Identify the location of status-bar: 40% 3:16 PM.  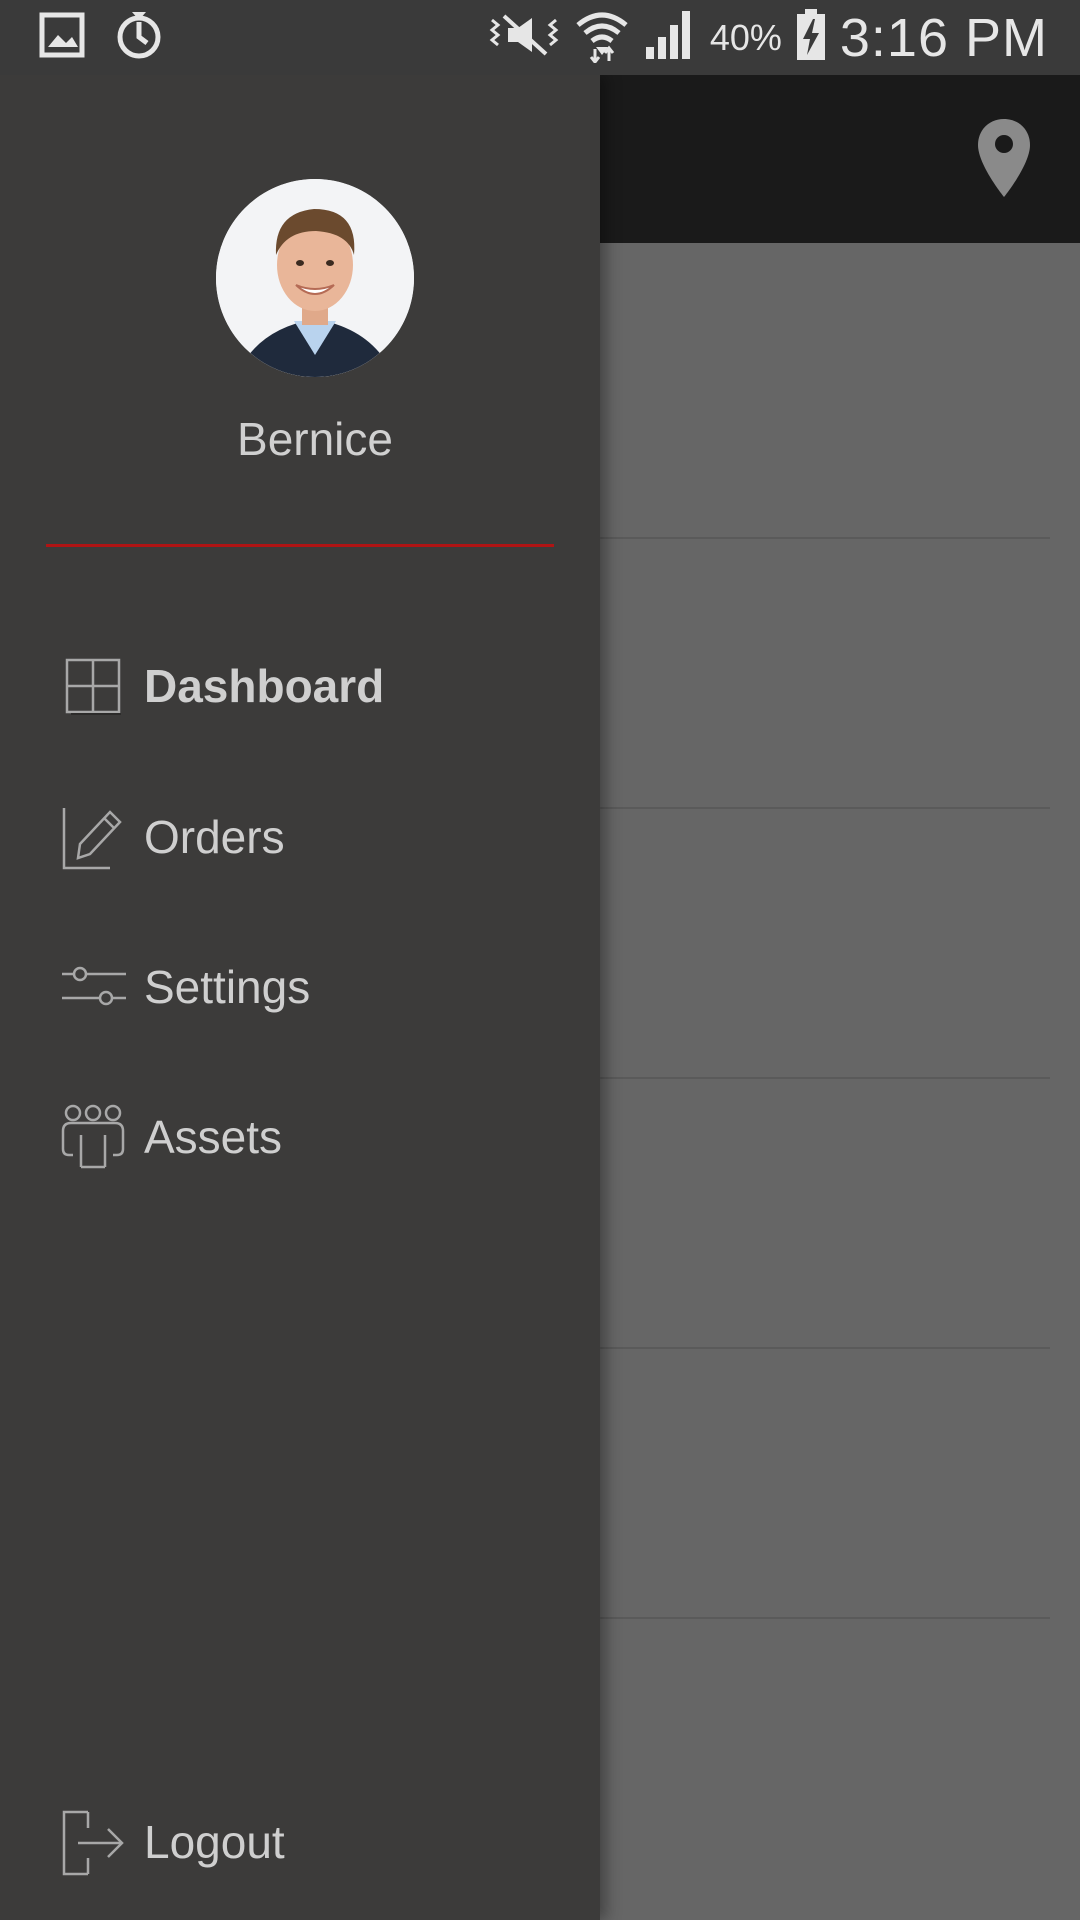
(540, 37).